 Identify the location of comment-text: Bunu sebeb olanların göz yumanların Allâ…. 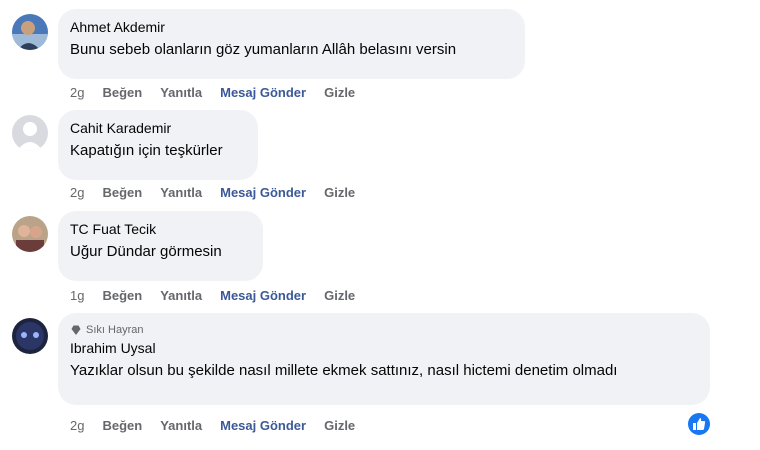
(263, 49).